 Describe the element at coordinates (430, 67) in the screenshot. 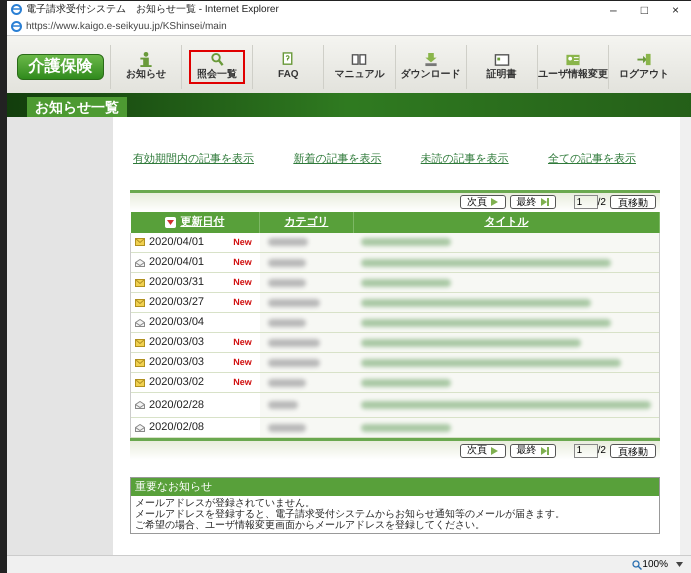

I see `toolbar-button: ダウンロード` at that location.